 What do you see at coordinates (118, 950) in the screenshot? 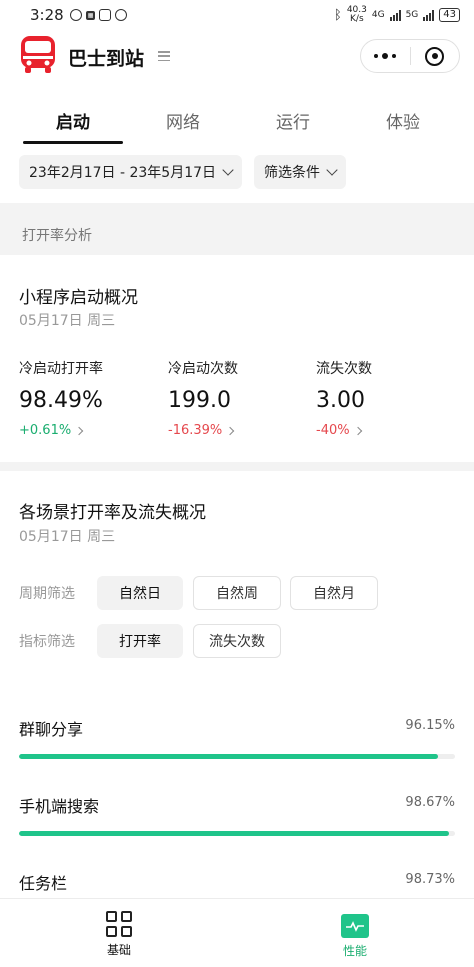
I see `nav-label: 基础` at bounding box center [118, 950].